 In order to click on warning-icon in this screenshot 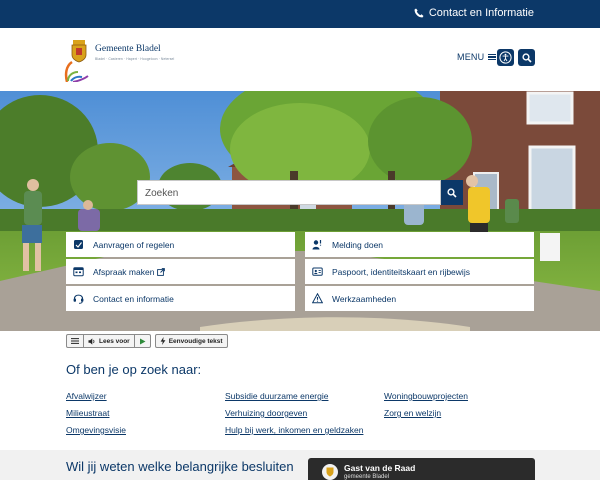, I will do `click(317, 298)`.